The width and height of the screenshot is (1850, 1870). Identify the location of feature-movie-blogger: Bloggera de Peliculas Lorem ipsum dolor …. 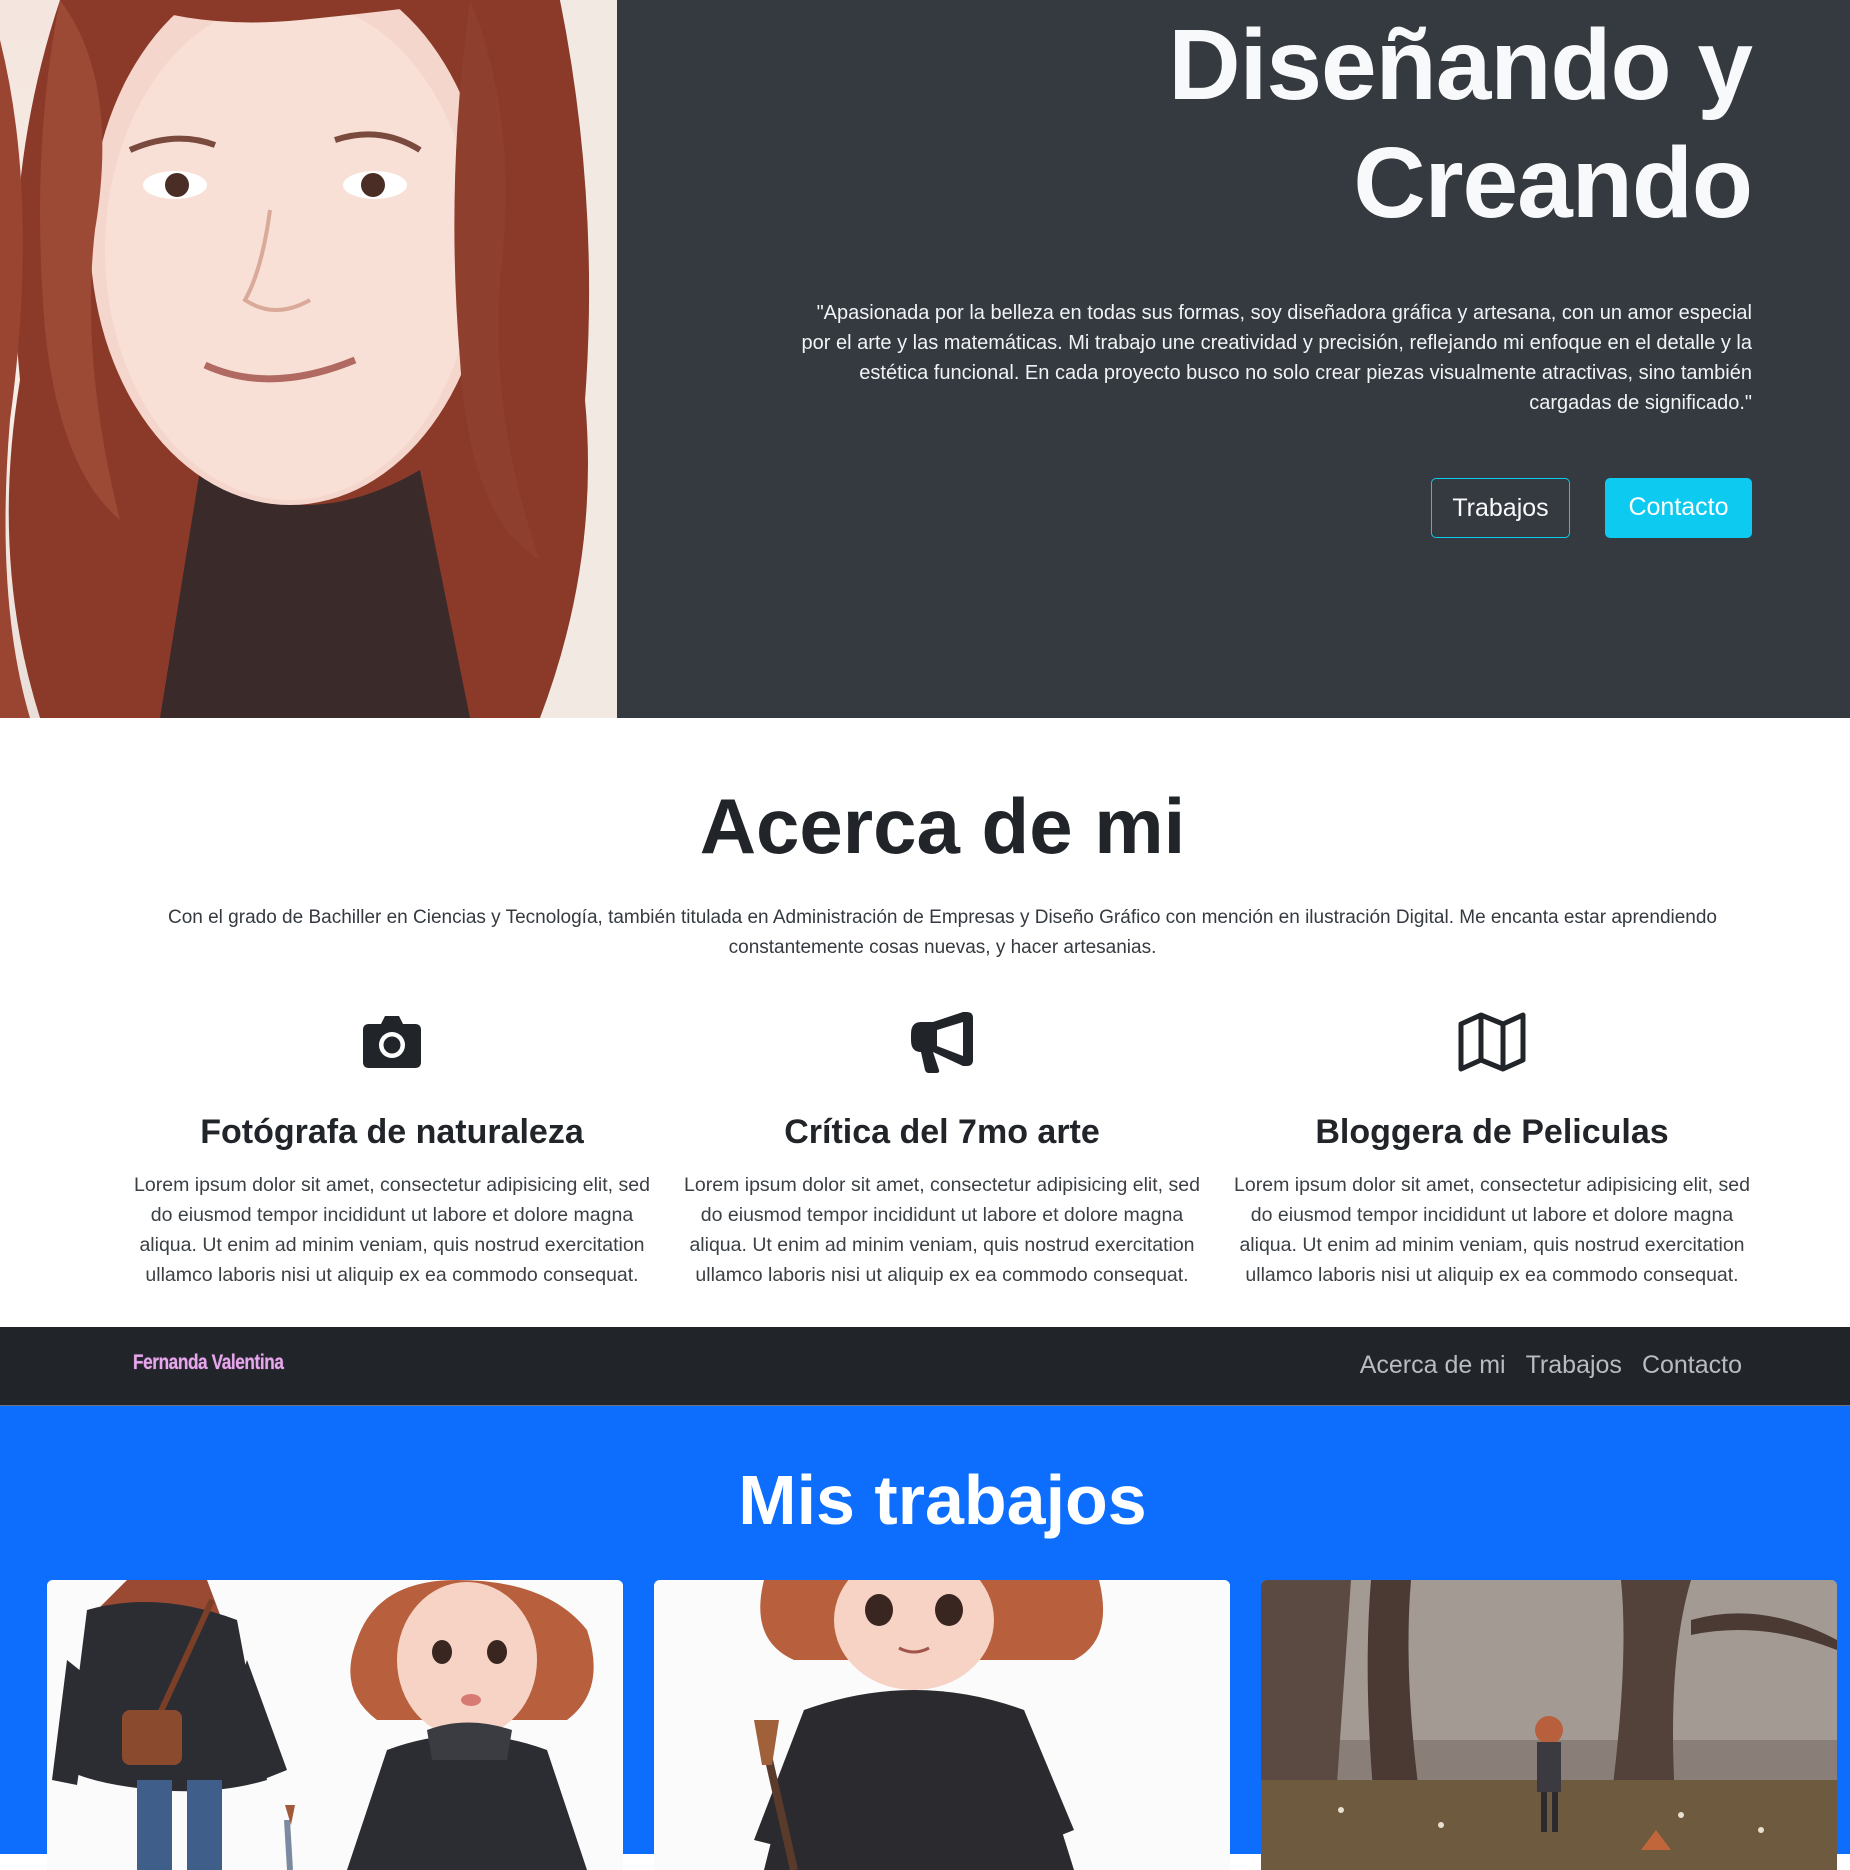
(1492, 1150).